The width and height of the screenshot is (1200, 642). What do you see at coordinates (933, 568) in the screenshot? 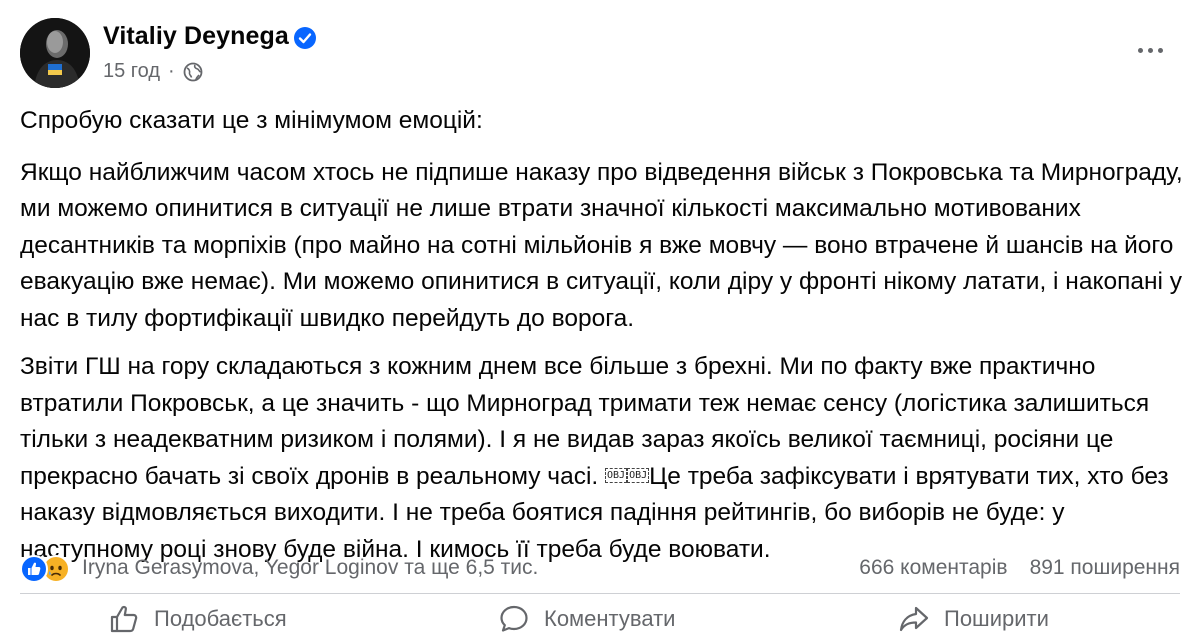
I see `comments-count: 666 коментарів` at bounding box center [933, 568].